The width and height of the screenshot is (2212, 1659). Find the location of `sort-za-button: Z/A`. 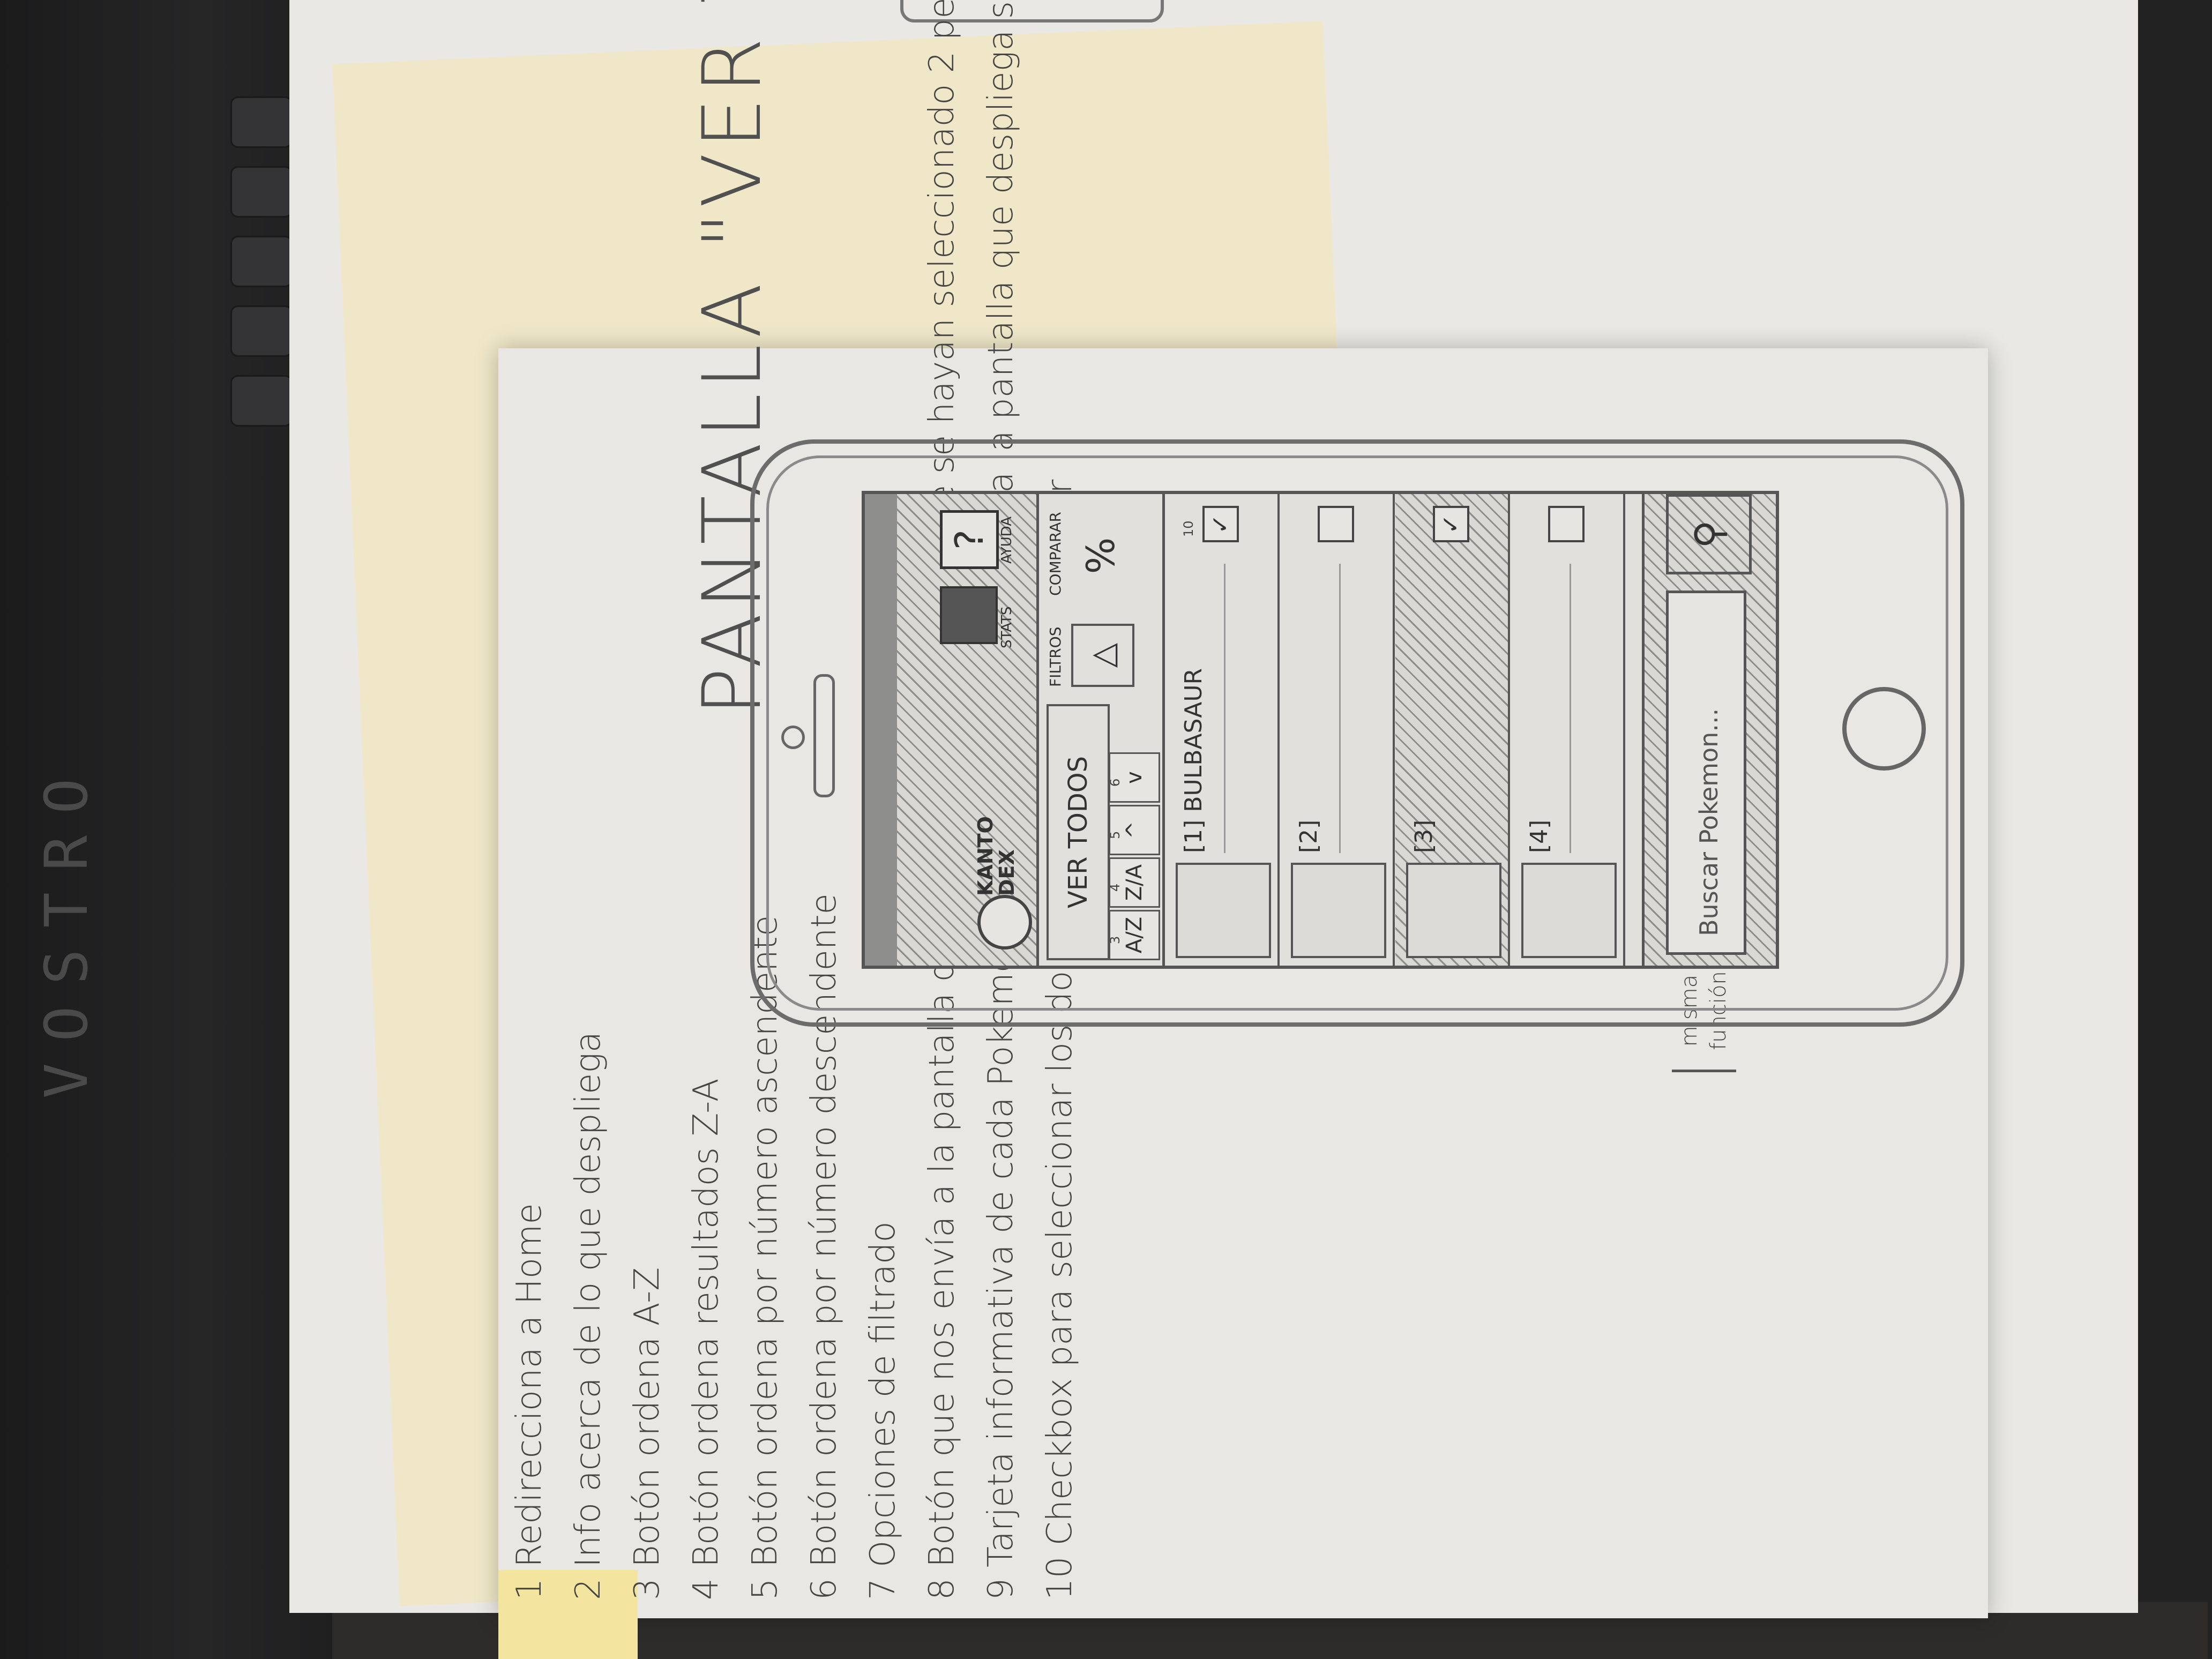

sort-za-button: Z/A is located at coordinates (1134, 882).